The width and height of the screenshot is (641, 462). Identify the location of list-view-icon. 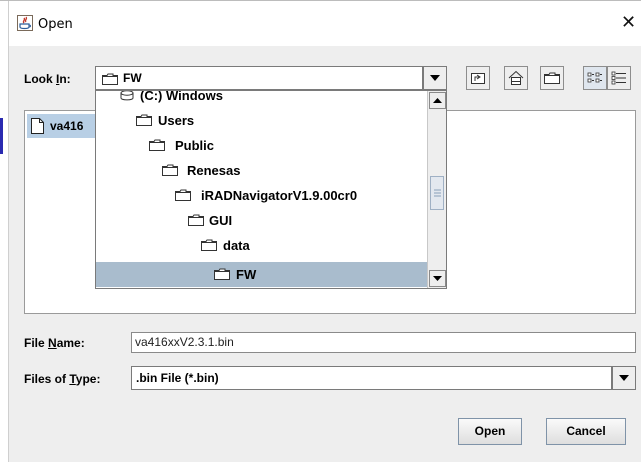
(594, 77).